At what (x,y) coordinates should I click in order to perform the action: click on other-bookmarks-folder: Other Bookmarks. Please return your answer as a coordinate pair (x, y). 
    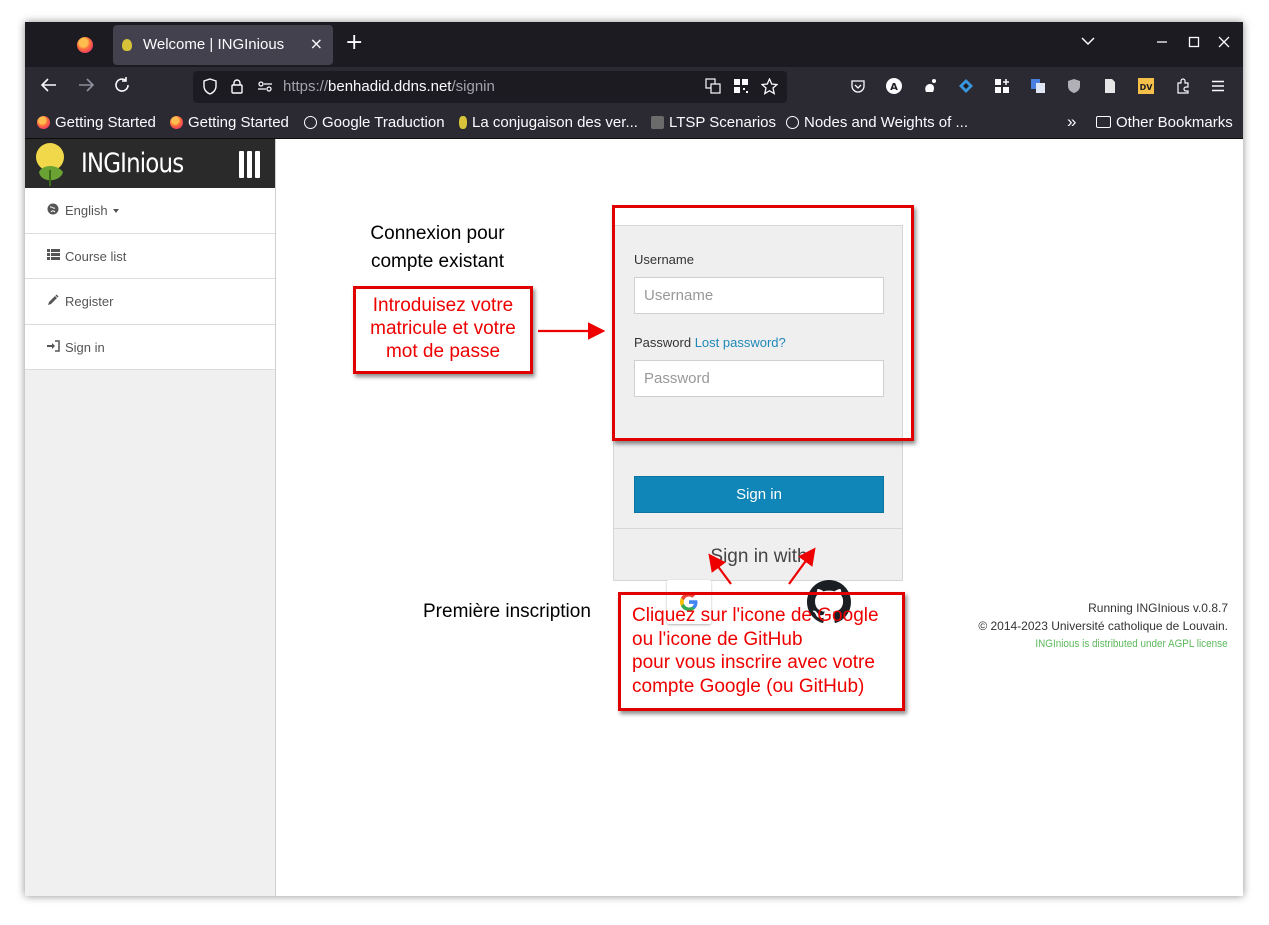
    Looking at the image, I should click on (1164, 122).